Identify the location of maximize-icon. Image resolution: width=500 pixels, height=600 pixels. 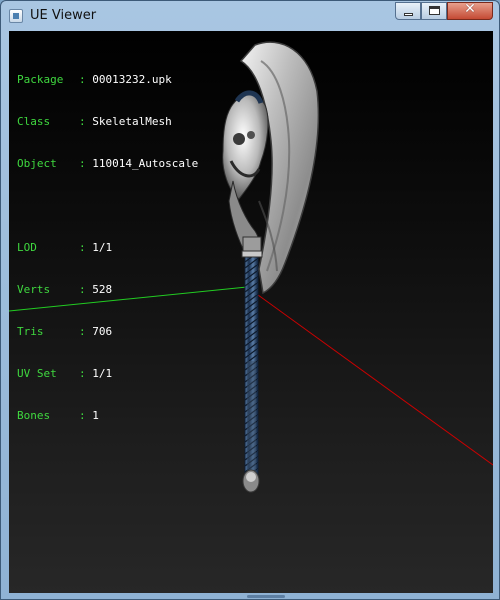
(434, 10).